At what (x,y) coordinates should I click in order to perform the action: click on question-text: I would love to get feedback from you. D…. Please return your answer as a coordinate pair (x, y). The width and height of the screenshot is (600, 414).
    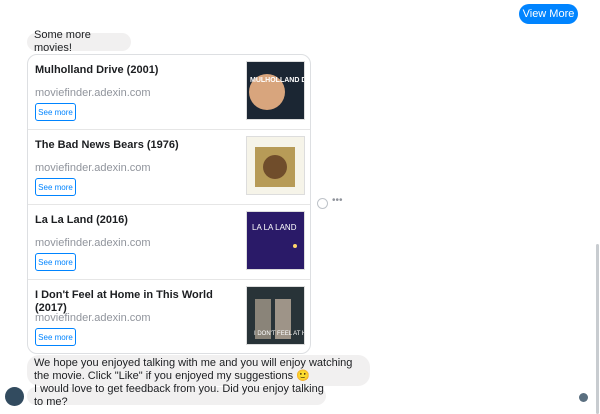
    Looking at the image, I should click on (179, 395).